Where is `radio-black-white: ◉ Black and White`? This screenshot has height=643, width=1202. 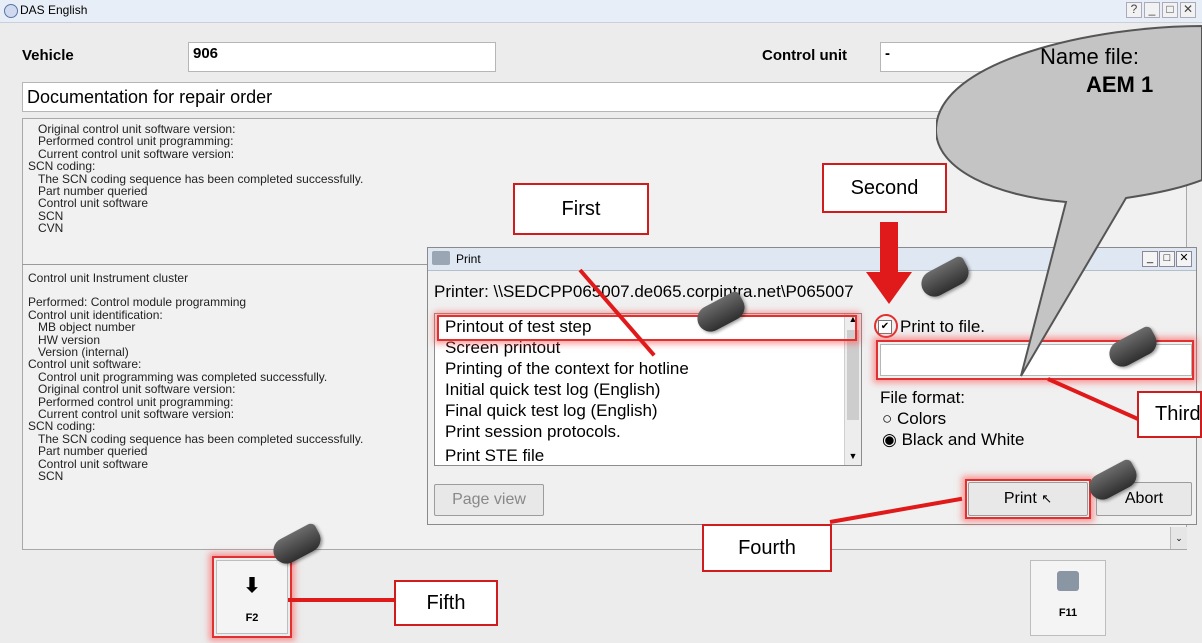
radio-black-white: ◉ Black and White is located at coordinates (953, 440).